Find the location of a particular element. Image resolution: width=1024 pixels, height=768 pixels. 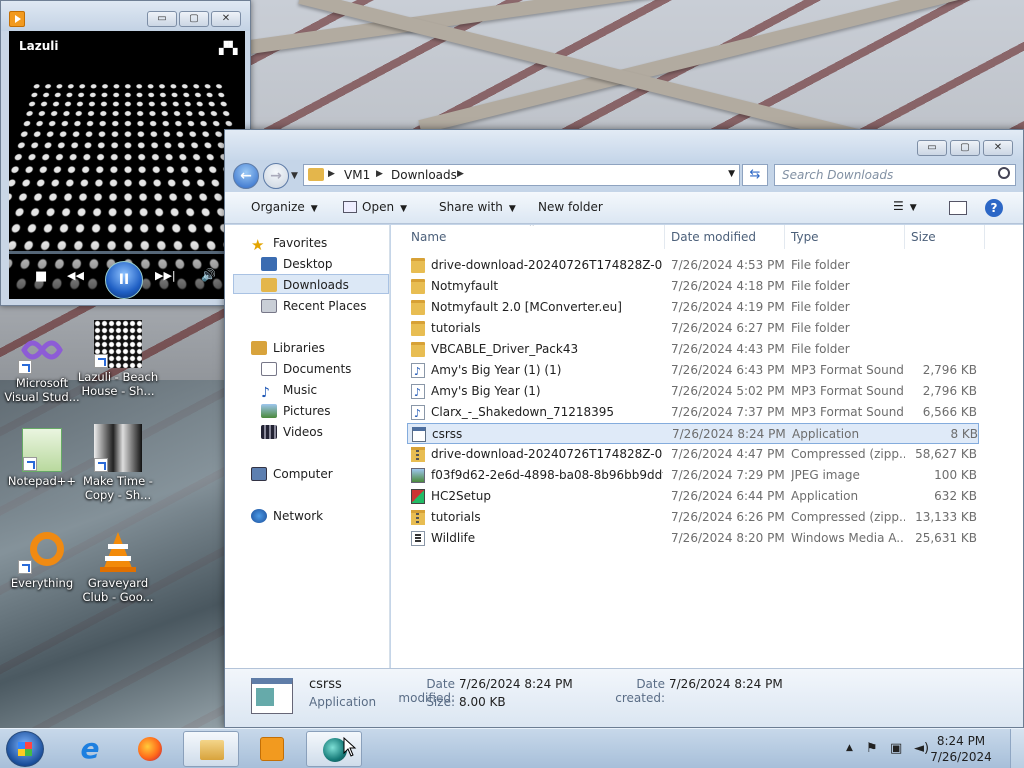

file-date-modified: 7/26/2024 6:43 PM is located at coordinates (730, 370).